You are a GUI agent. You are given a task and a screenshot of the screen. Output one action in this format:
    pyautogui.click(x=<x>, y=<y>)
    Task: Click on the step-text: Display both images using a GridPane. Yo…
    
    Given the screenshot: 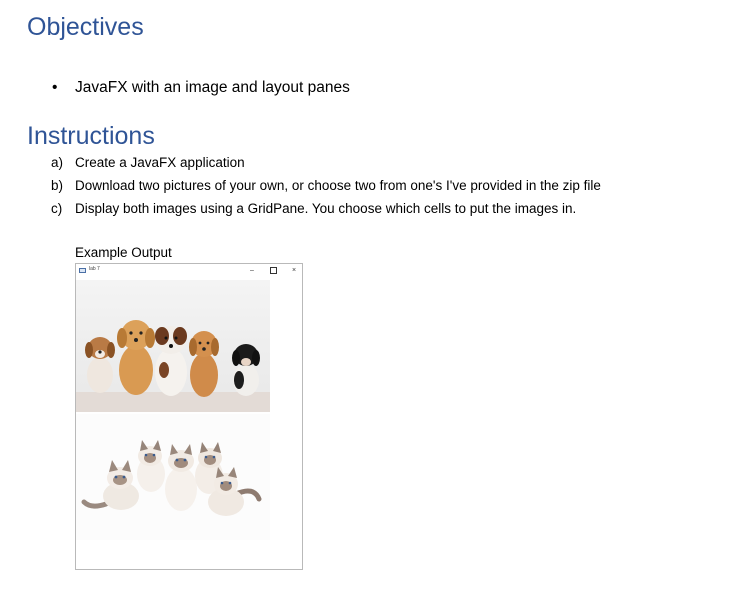 What is the action you would take?
    pyautogui.click(x=326, y=208)
    